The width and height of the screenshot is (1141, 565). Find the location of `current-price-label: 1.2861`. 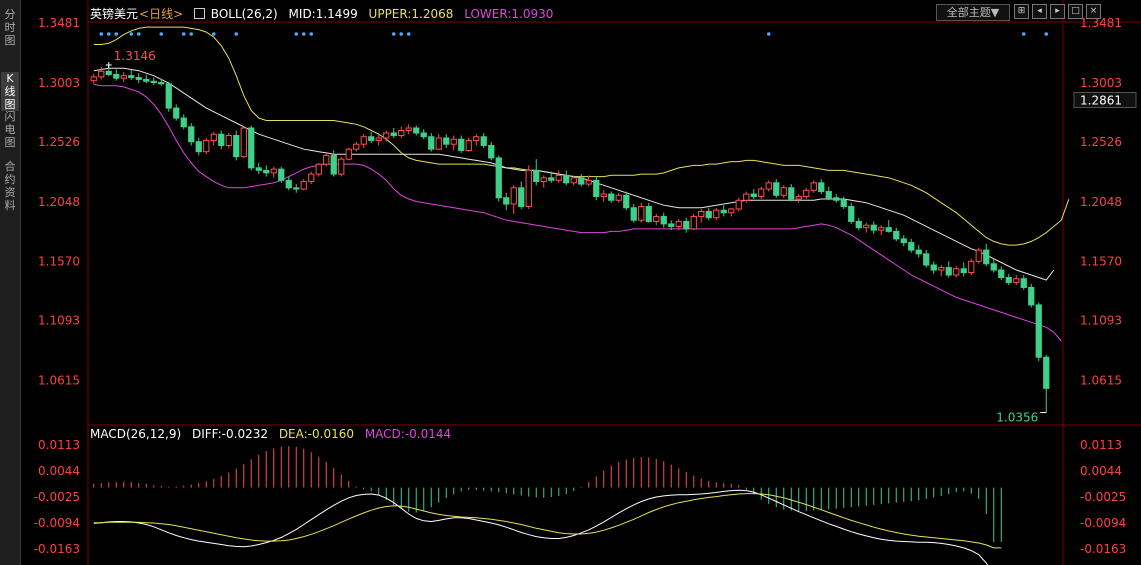

current-price-label: 1.2861 is located at coordinates (1101, 100).